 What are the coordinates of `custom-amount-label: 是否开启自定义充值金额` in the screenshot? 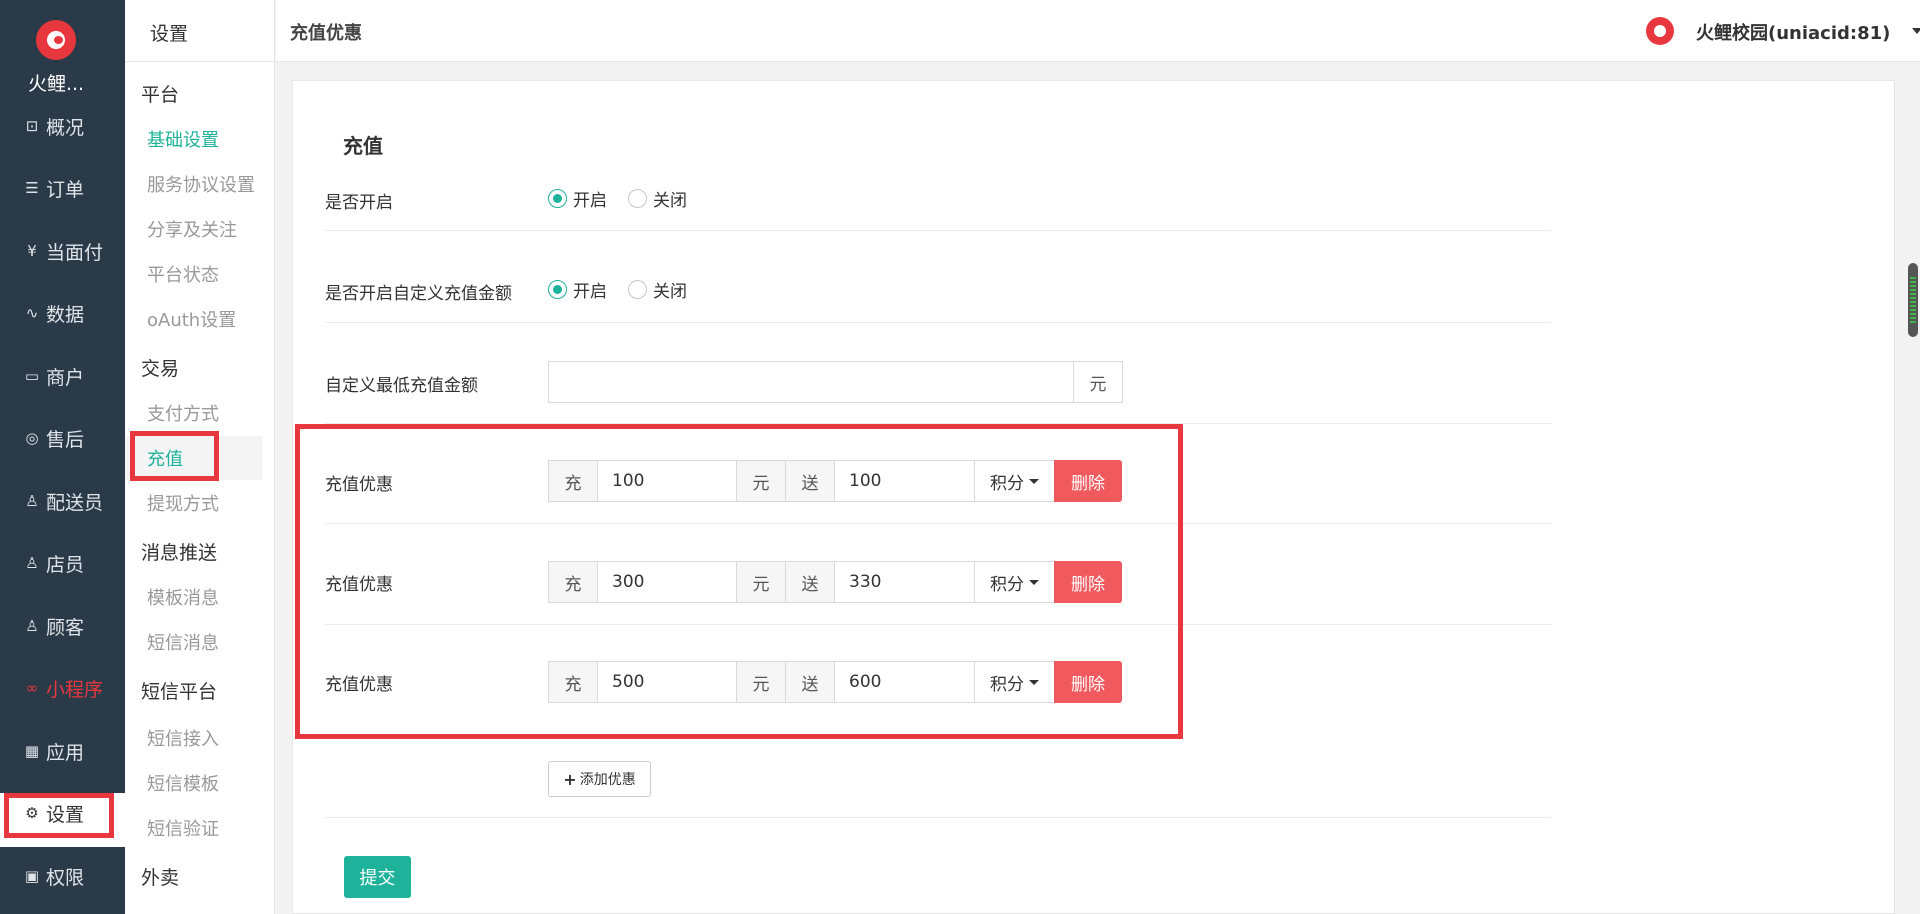 It's located at (418, 294).